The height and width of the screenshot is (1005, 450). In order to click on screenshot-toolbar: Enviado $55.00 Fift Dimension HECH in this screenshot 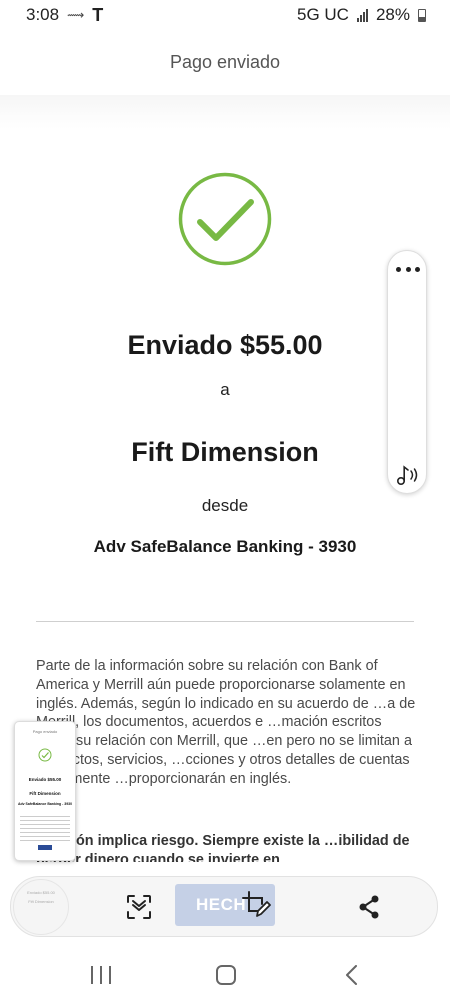, I will do `click(224, 906)`.